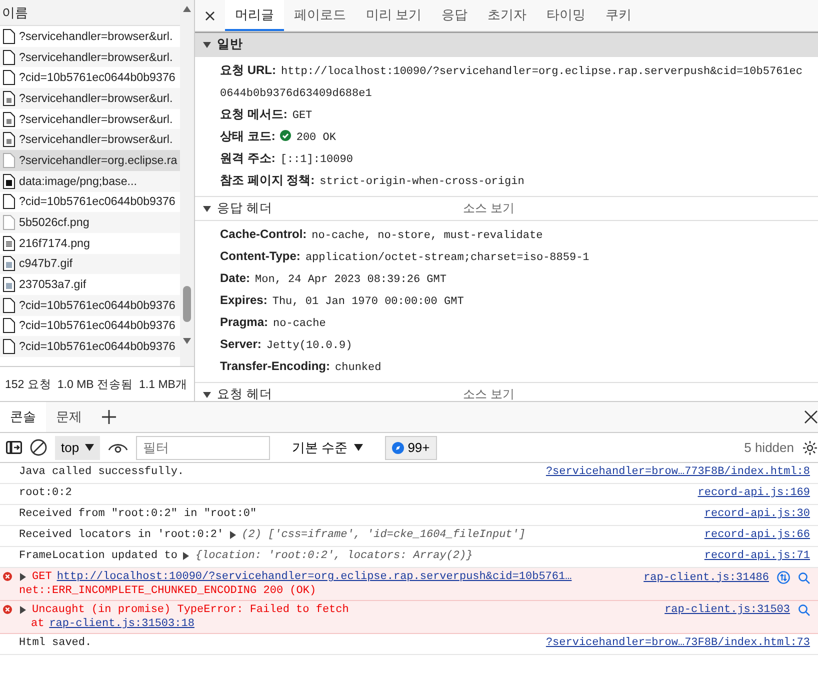 The width and height of the screenshot is (818, 675). What do you see at coordinates (69, 417) in the screenshot?
I see `console-tab: 문제` at bounding box center [69, 417].